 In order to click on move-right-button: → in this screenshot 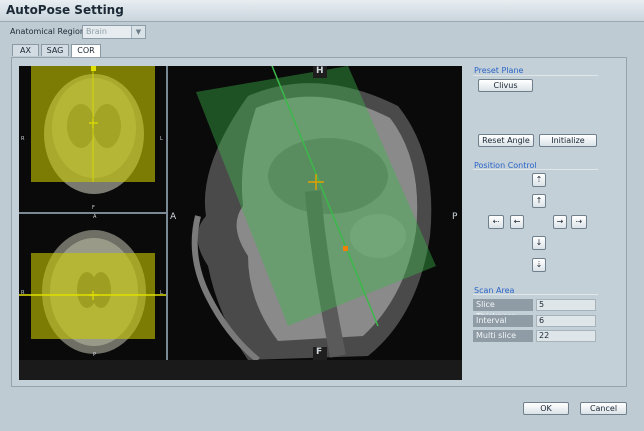, I will do `click(560, 222)`.